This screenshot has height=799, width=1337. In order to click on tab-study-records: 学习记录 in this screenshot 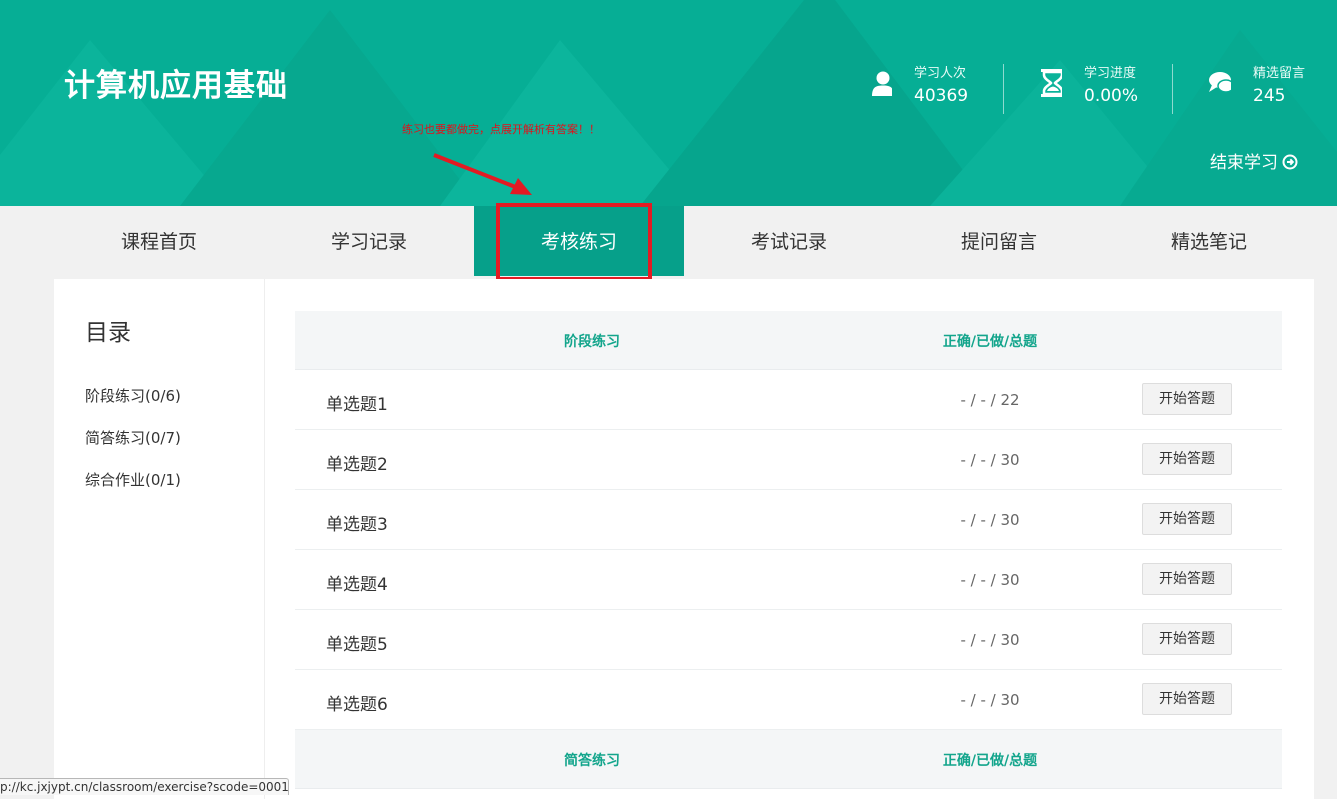, I will do `click(369, 241)`.